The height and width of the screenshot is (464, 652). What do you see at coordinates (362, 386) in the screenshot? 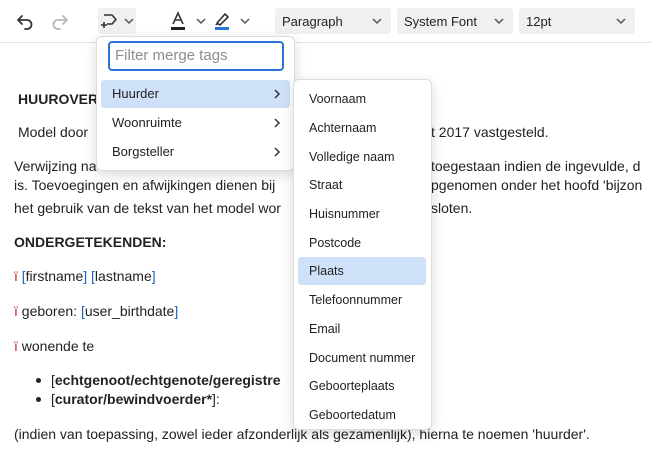
I see `submenu-item-geboorteplaats: Geboorteplaats` at bounding box center [362, 386].